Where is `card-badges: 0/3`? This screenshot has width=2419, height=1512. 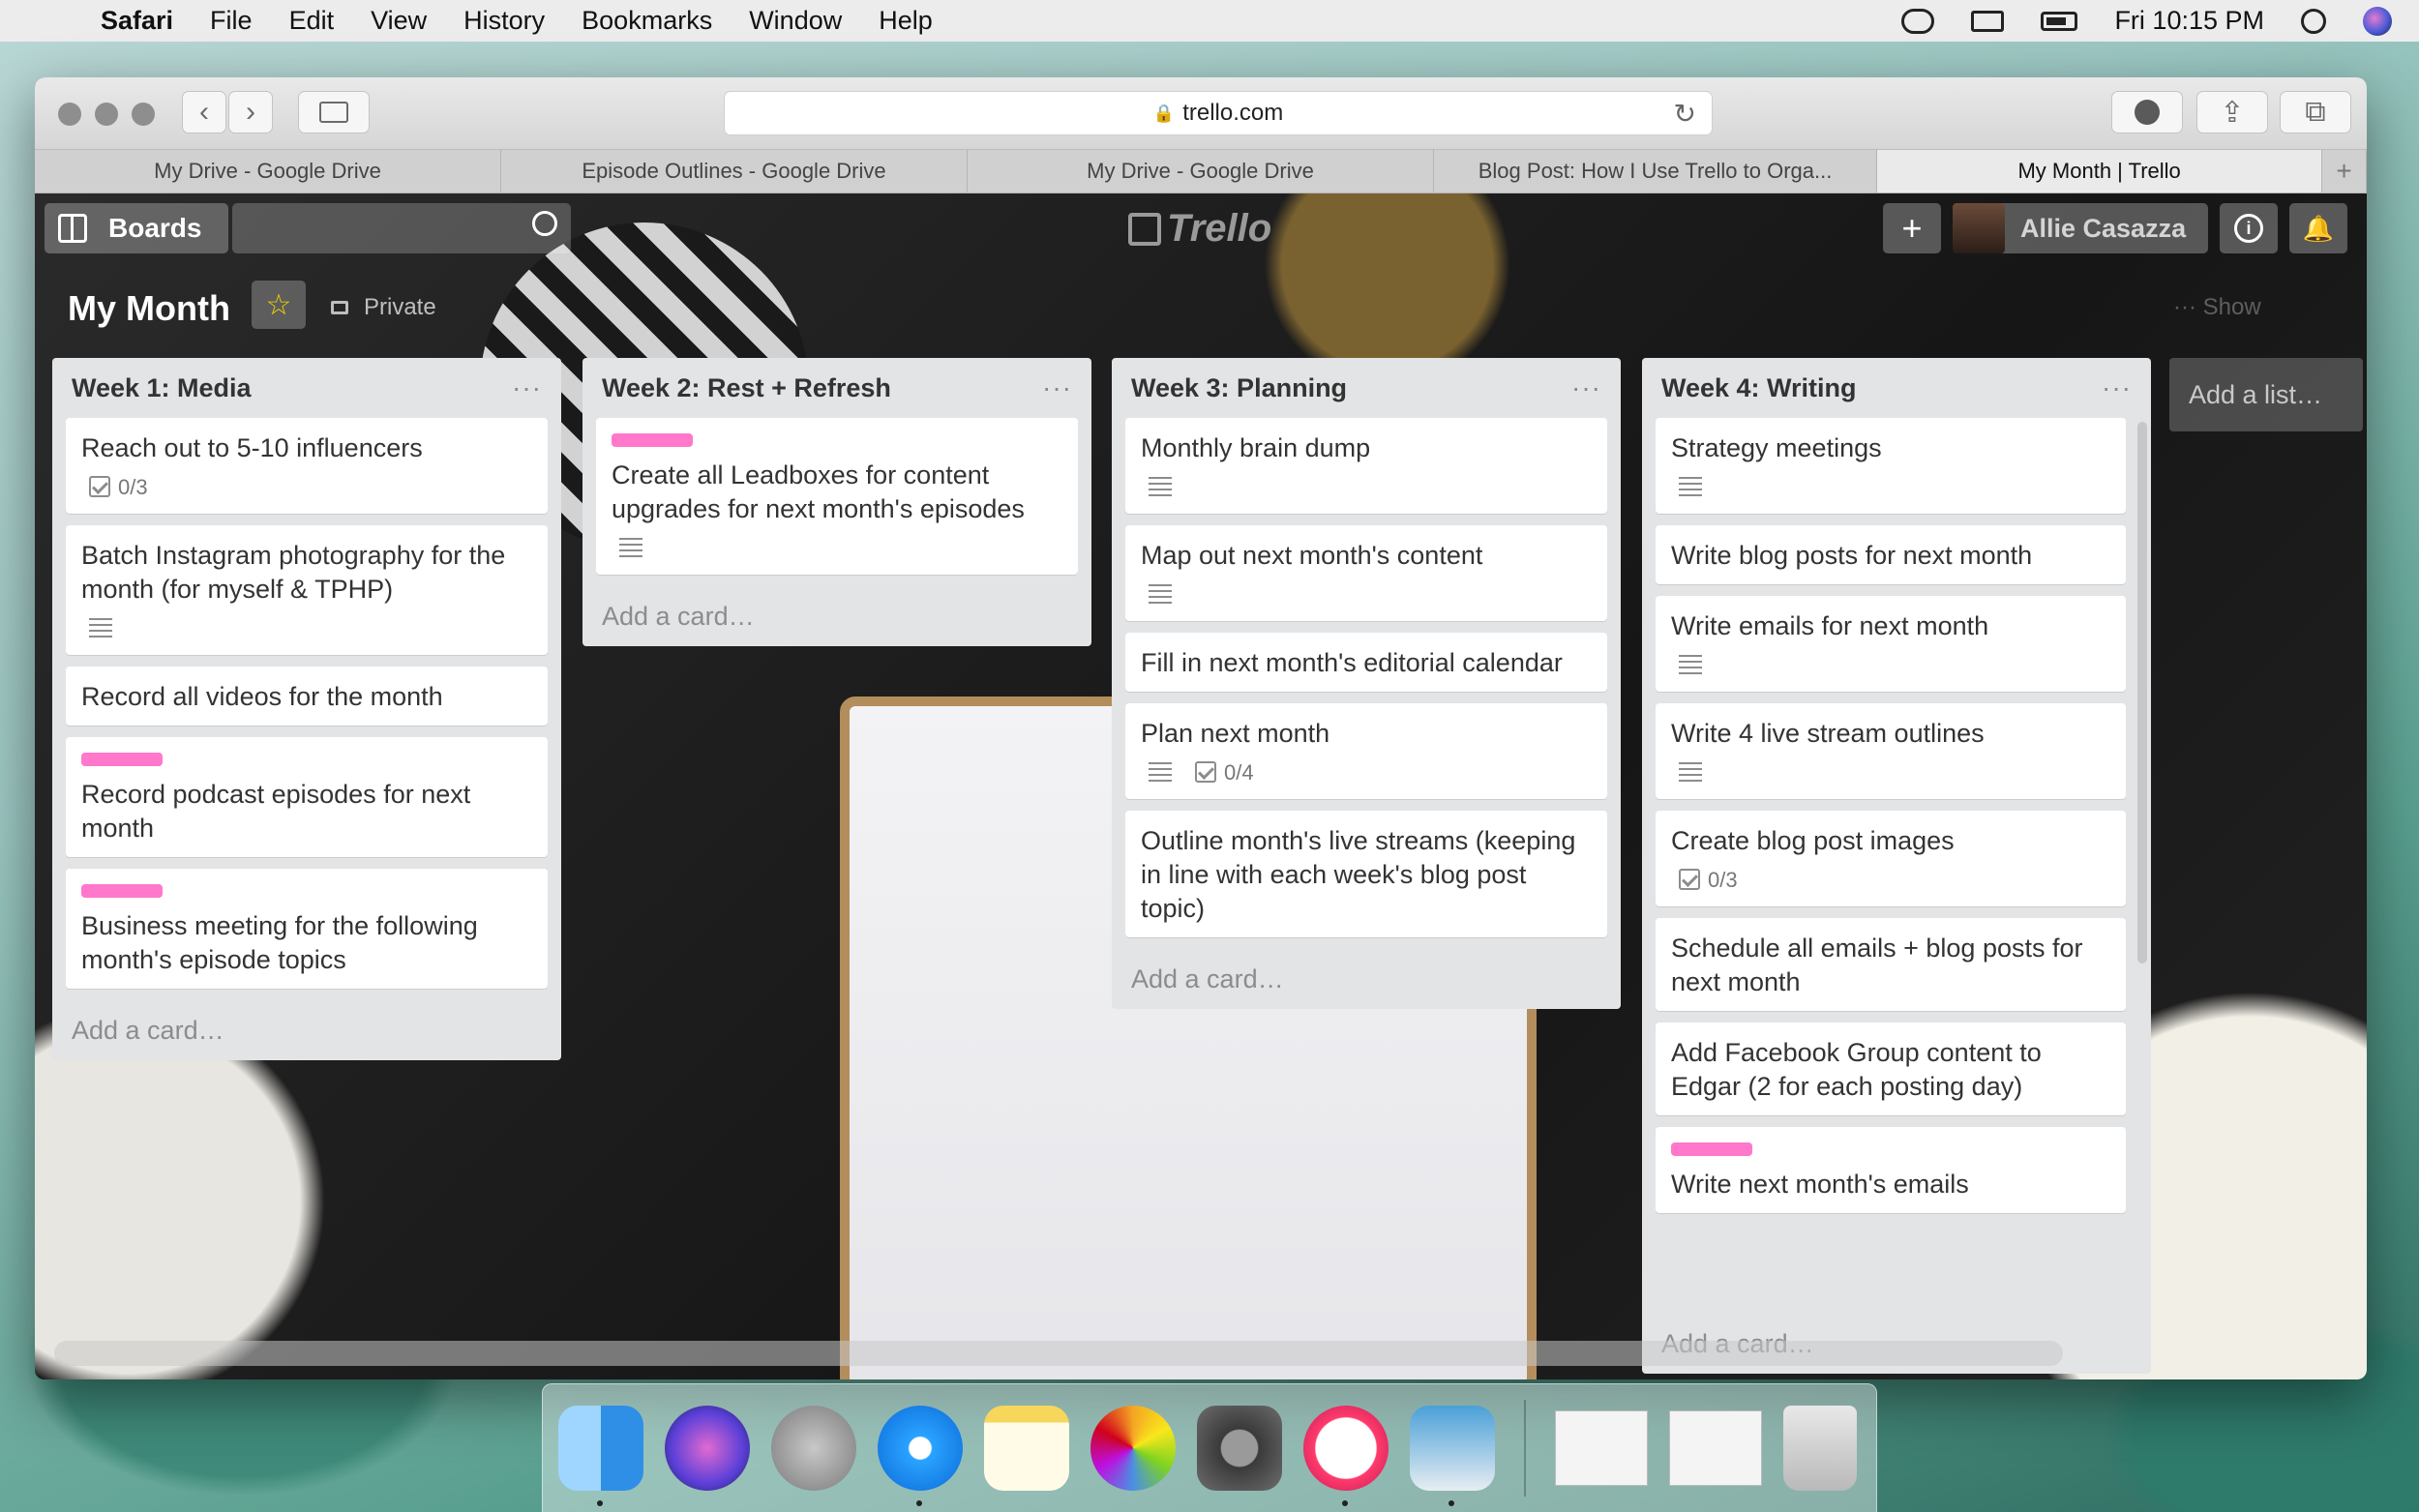
card-badges: 0/3 is located at coordinates (1891, 880).